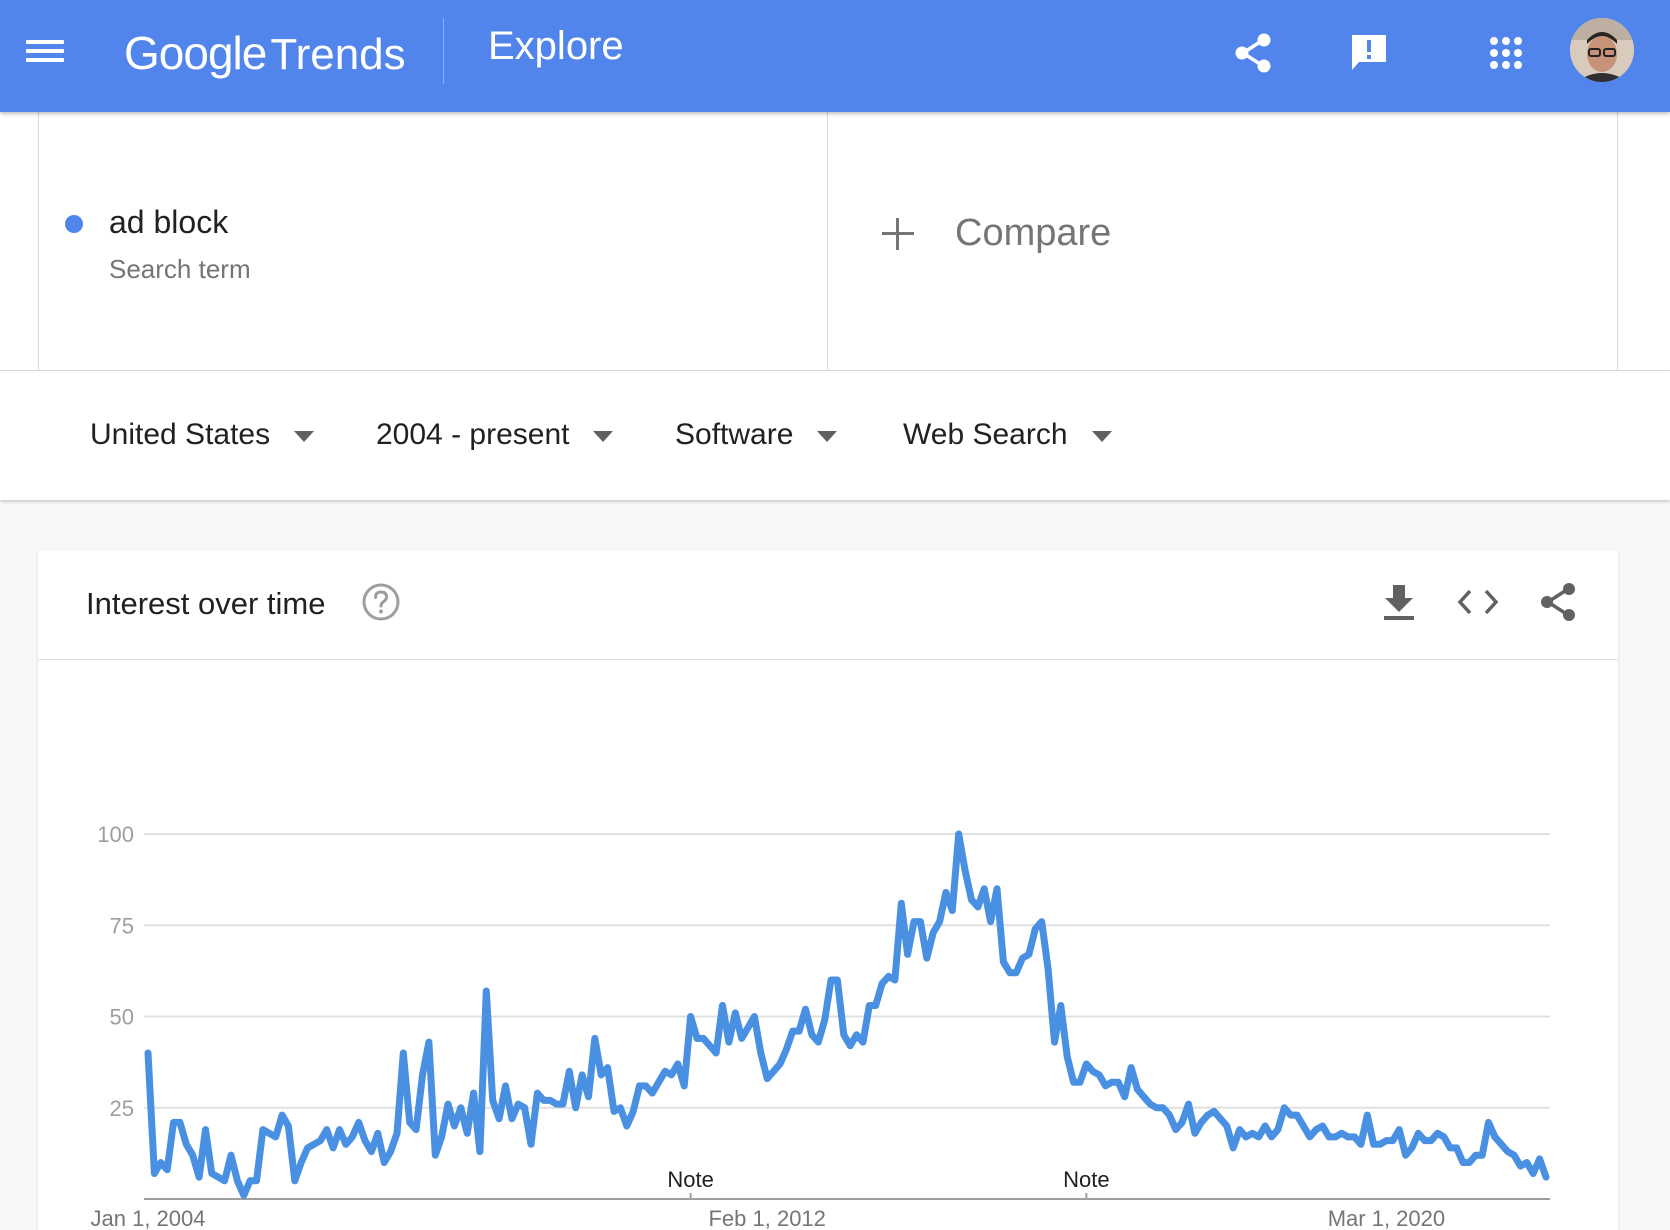 The height and width of the screenshot is (1230, 1670). What do you see at coordinates (985, 434) in the screenshot?
I see `search-type-label: Web Search` at bounding box center [985, 434].